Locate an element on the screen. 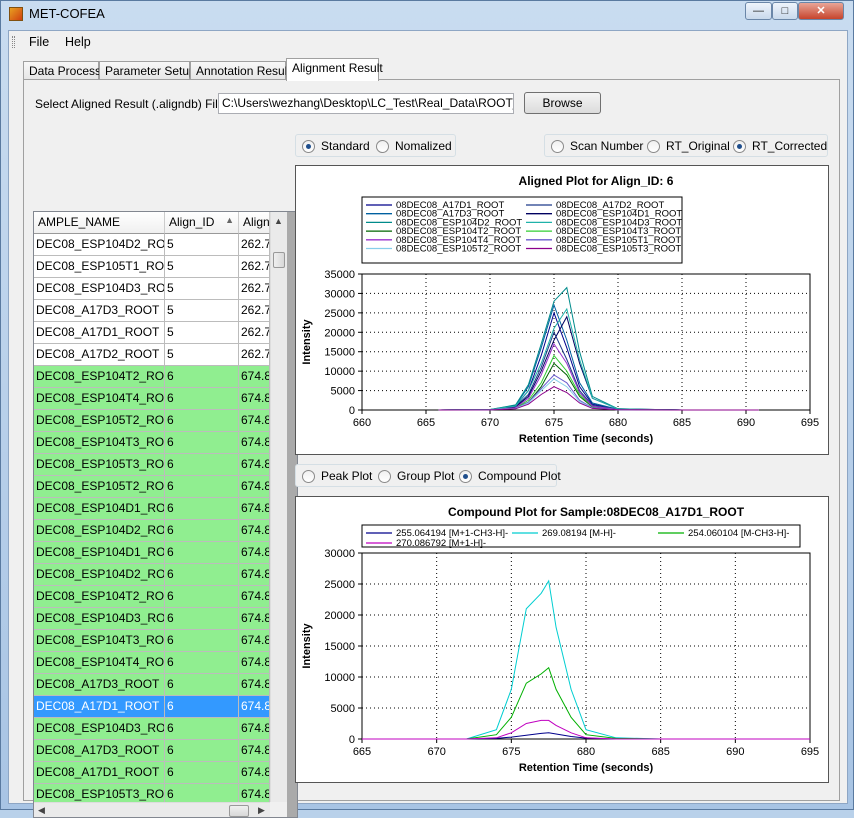  table-row: DEC08_ESP104D2_ROOT5262.7 is located at coordinates (152, 245).